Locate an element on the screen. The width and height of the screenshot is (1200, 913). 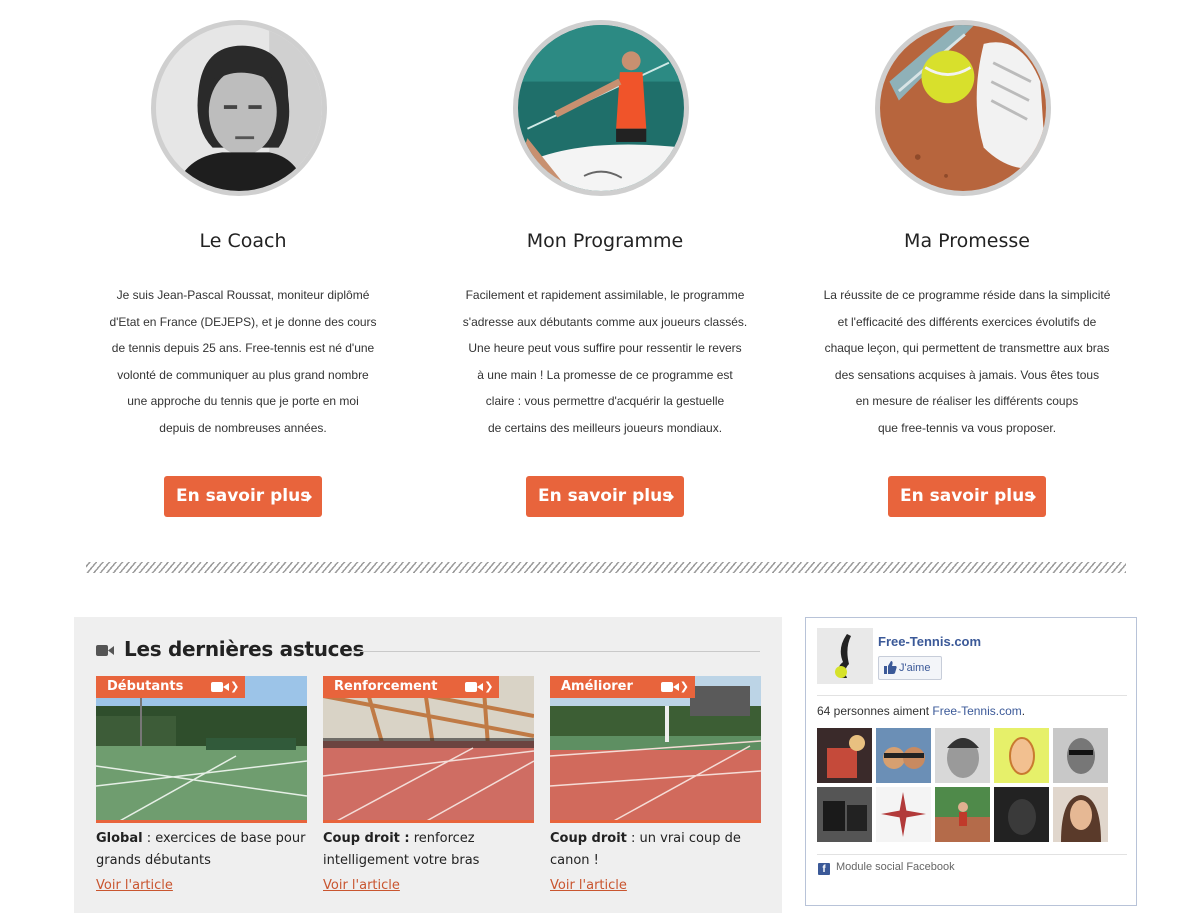
tip-text: : un vrai coup de is located at coordinates (683, 838).